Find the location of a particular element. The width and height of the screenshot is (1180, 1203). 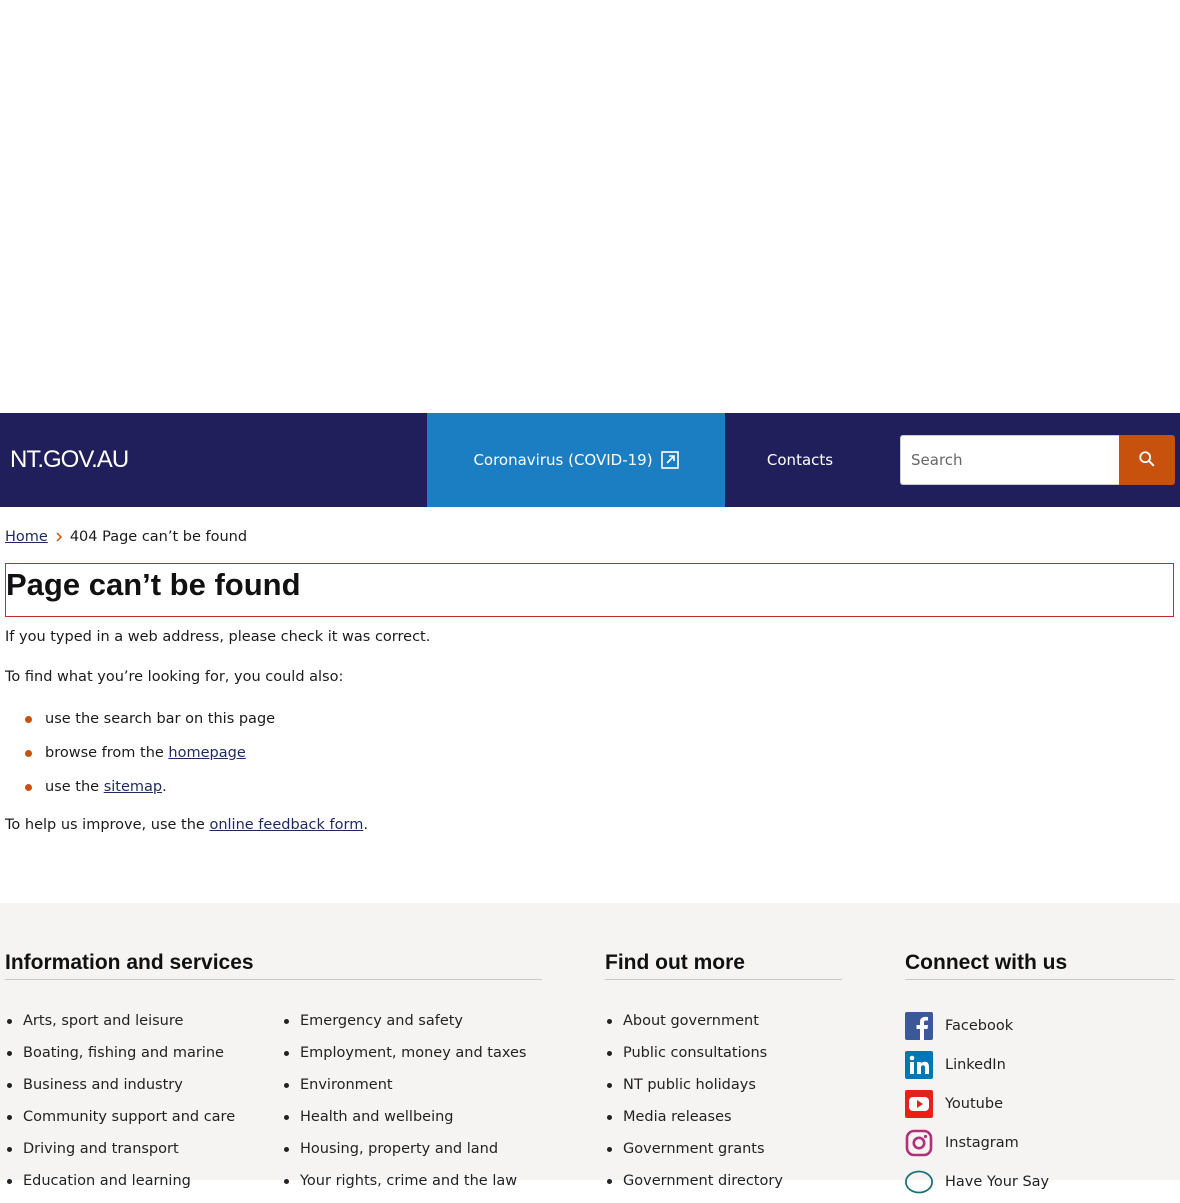

chevron-right-icon is located at coordinates (59, 537).